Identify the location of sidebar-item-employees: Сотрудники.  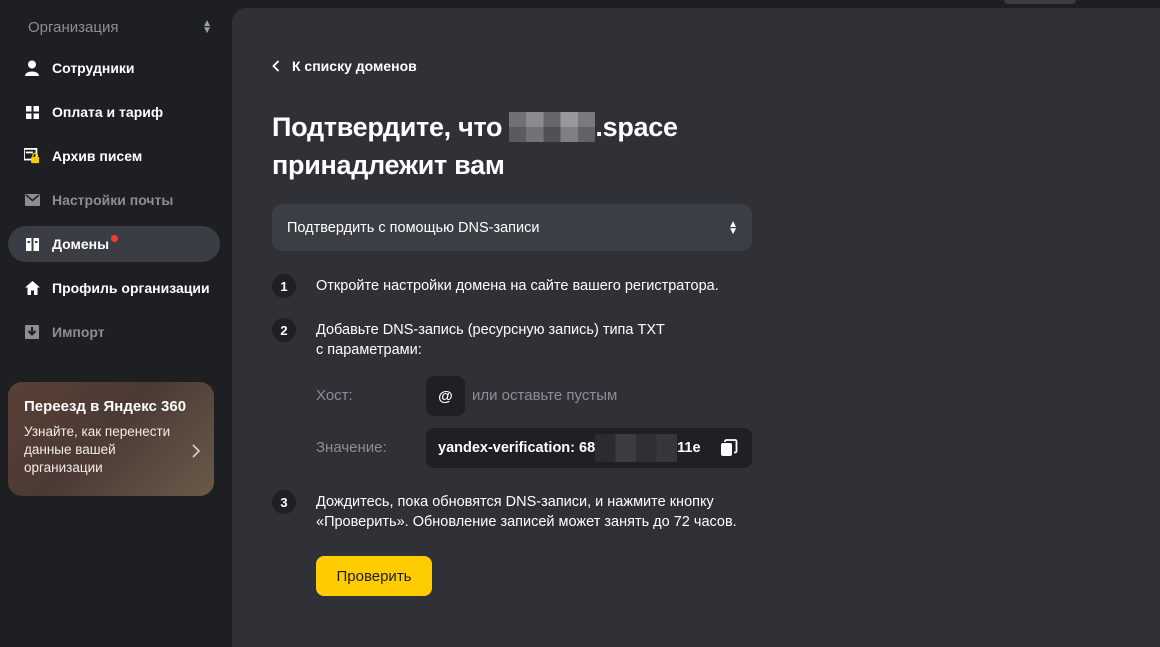
(114, 68).